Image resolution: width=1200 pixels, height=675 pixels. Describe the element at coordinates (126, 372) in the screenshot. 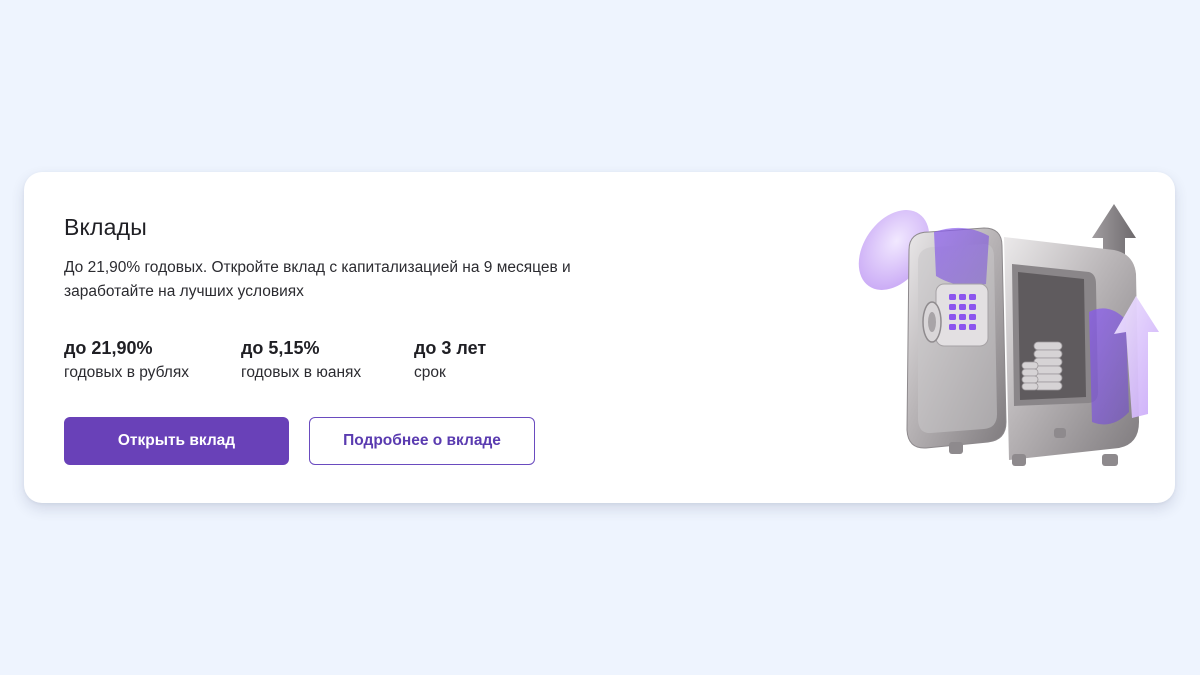

I see `stat-label: годовых в рублях` at that location.